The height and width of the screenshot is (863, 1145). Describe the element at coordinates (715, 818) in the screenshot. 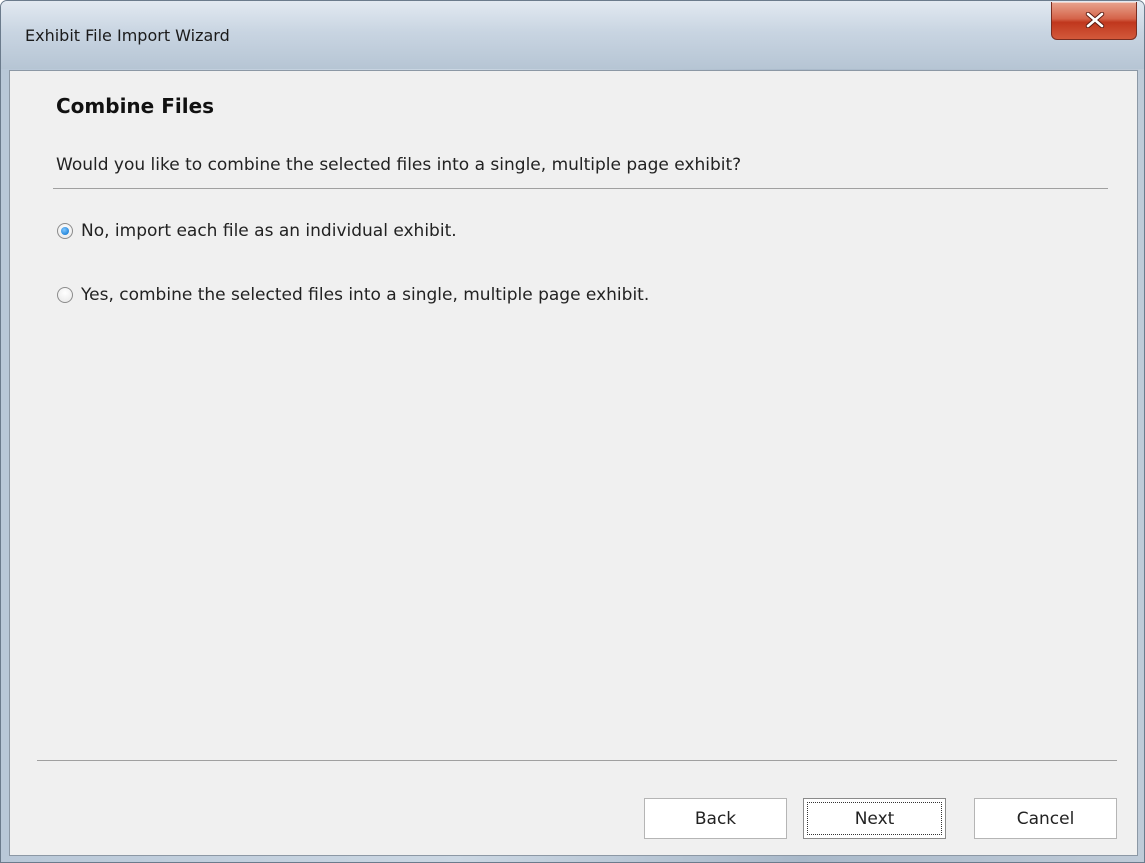

I see `back-button: Back` at that location.